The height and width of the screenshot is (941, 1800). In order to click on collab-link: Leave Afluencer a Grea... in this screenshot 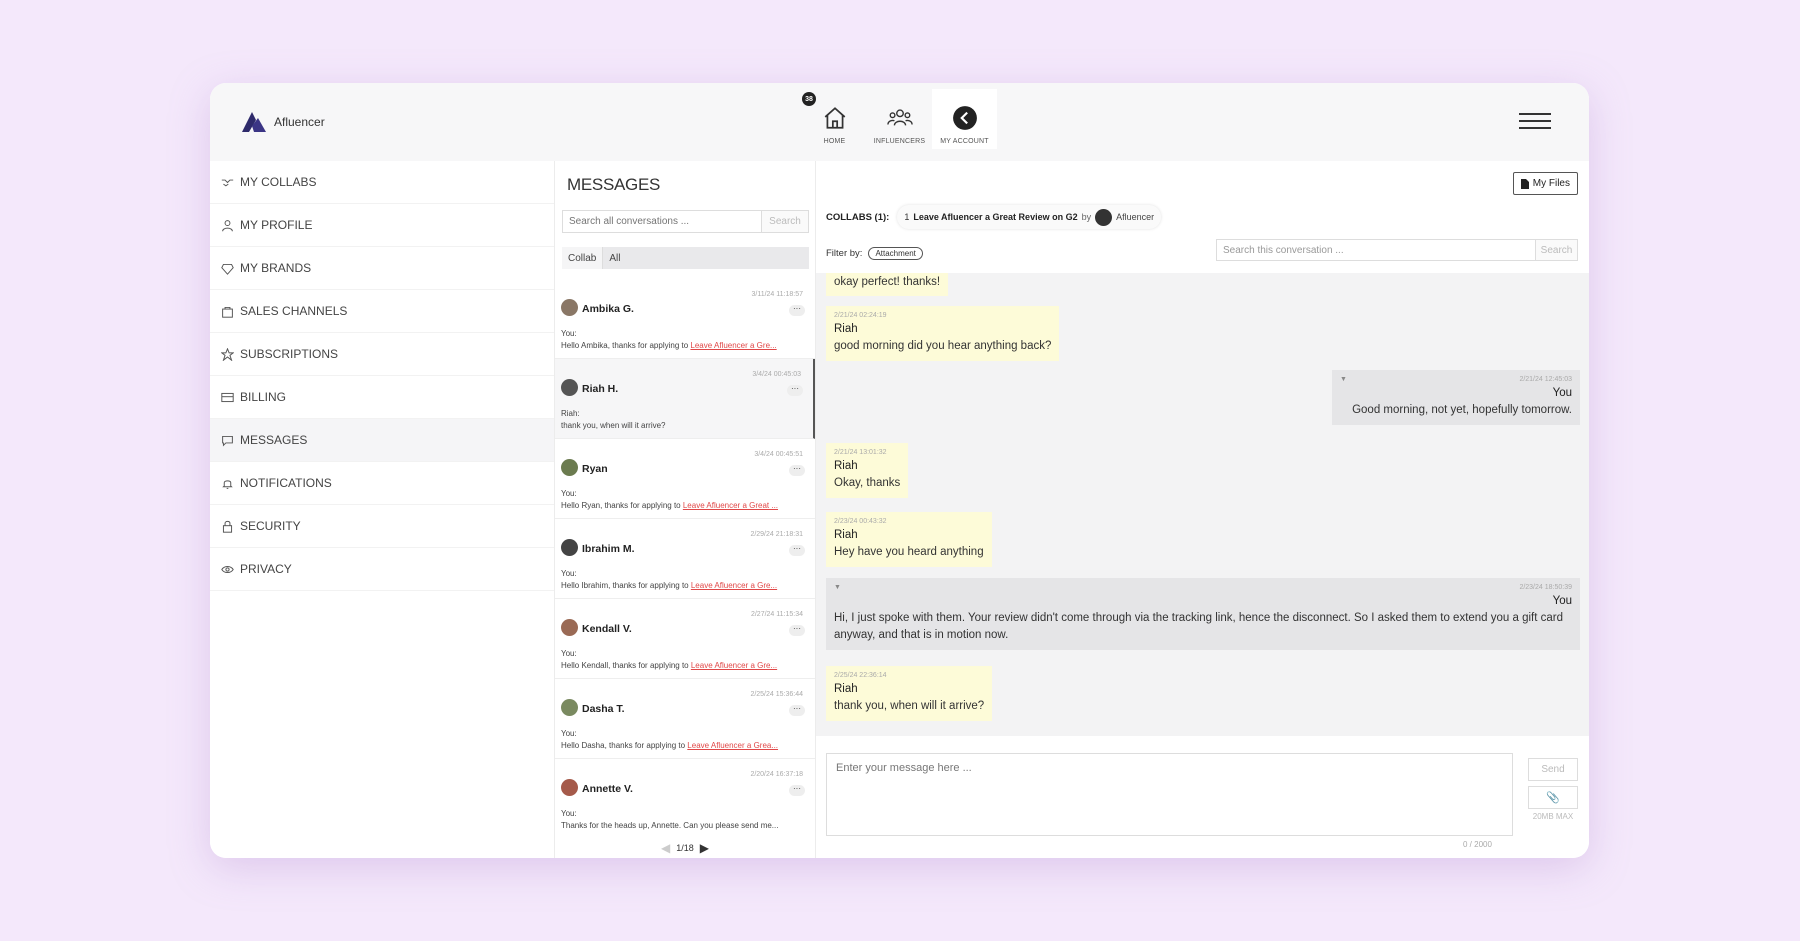, I will do `click(732, 745)`.